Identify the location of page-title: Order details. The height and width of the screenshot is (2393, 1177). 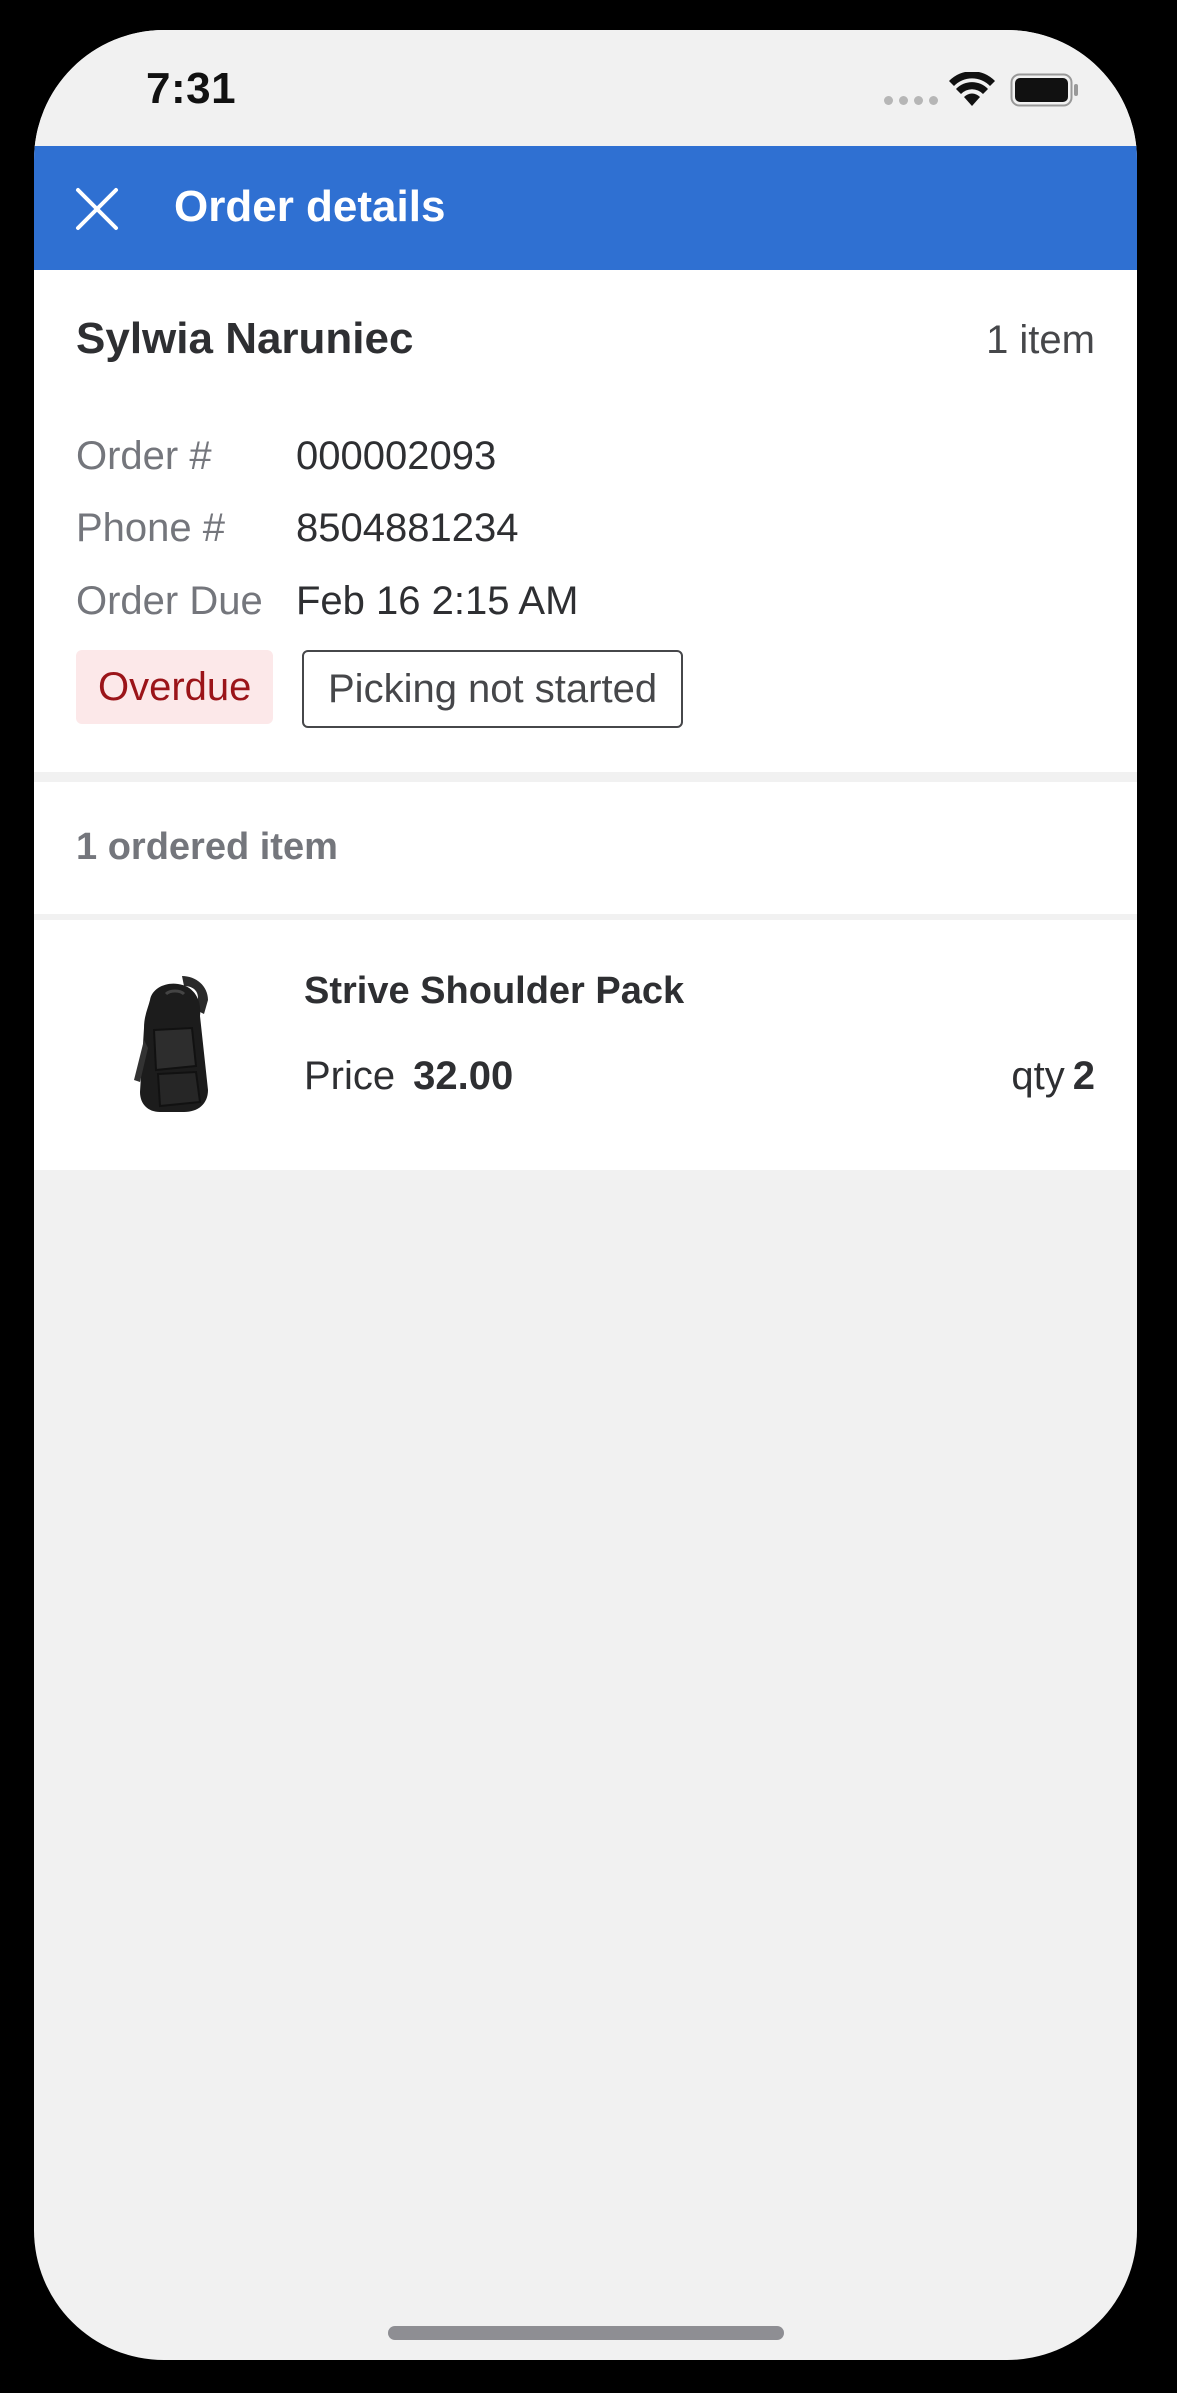
(310, 206).